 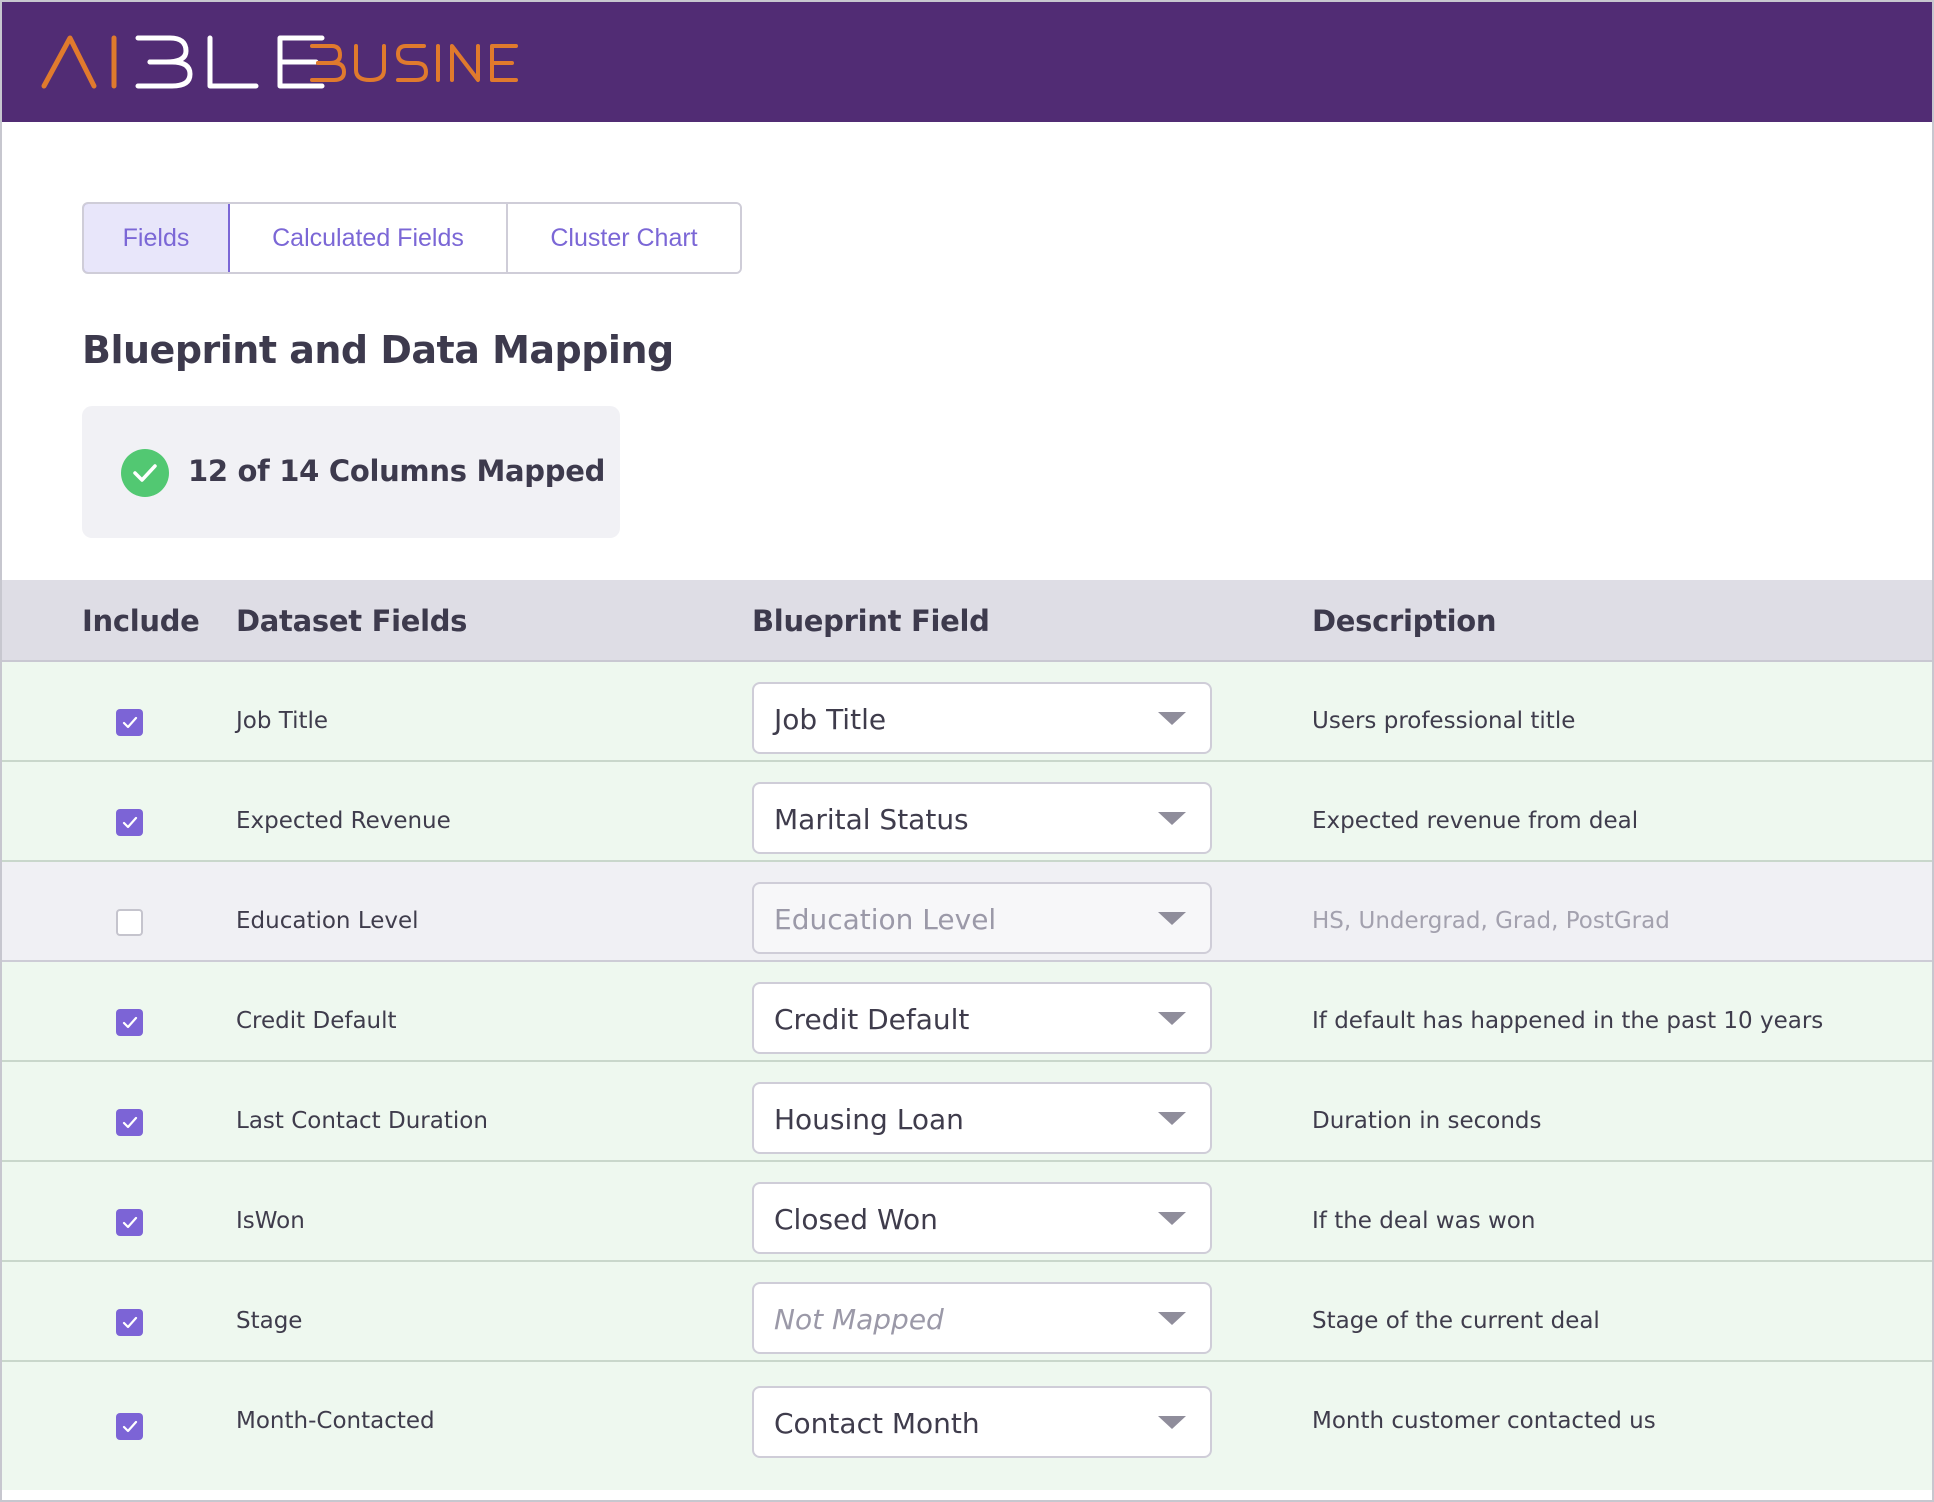 I want to click on field-description: Expected revenue from deal, so click(x=1475, y=821).